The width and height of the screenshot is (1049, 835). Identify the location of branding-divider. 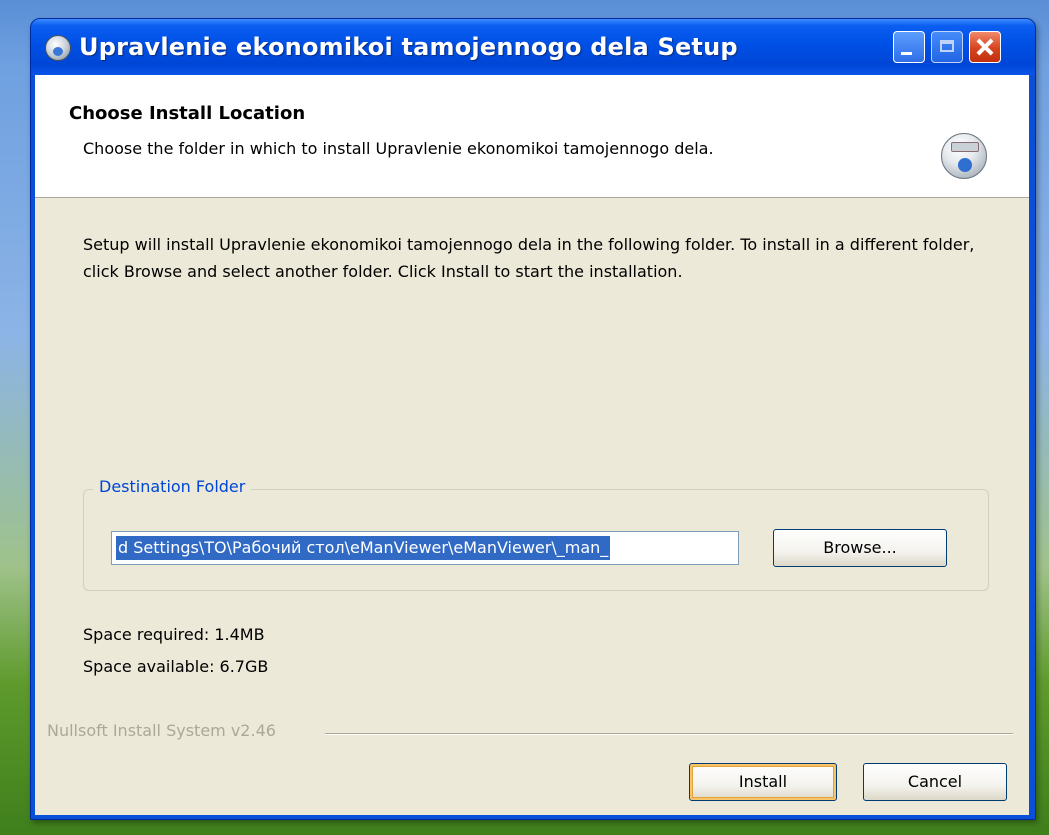
(669, 734).